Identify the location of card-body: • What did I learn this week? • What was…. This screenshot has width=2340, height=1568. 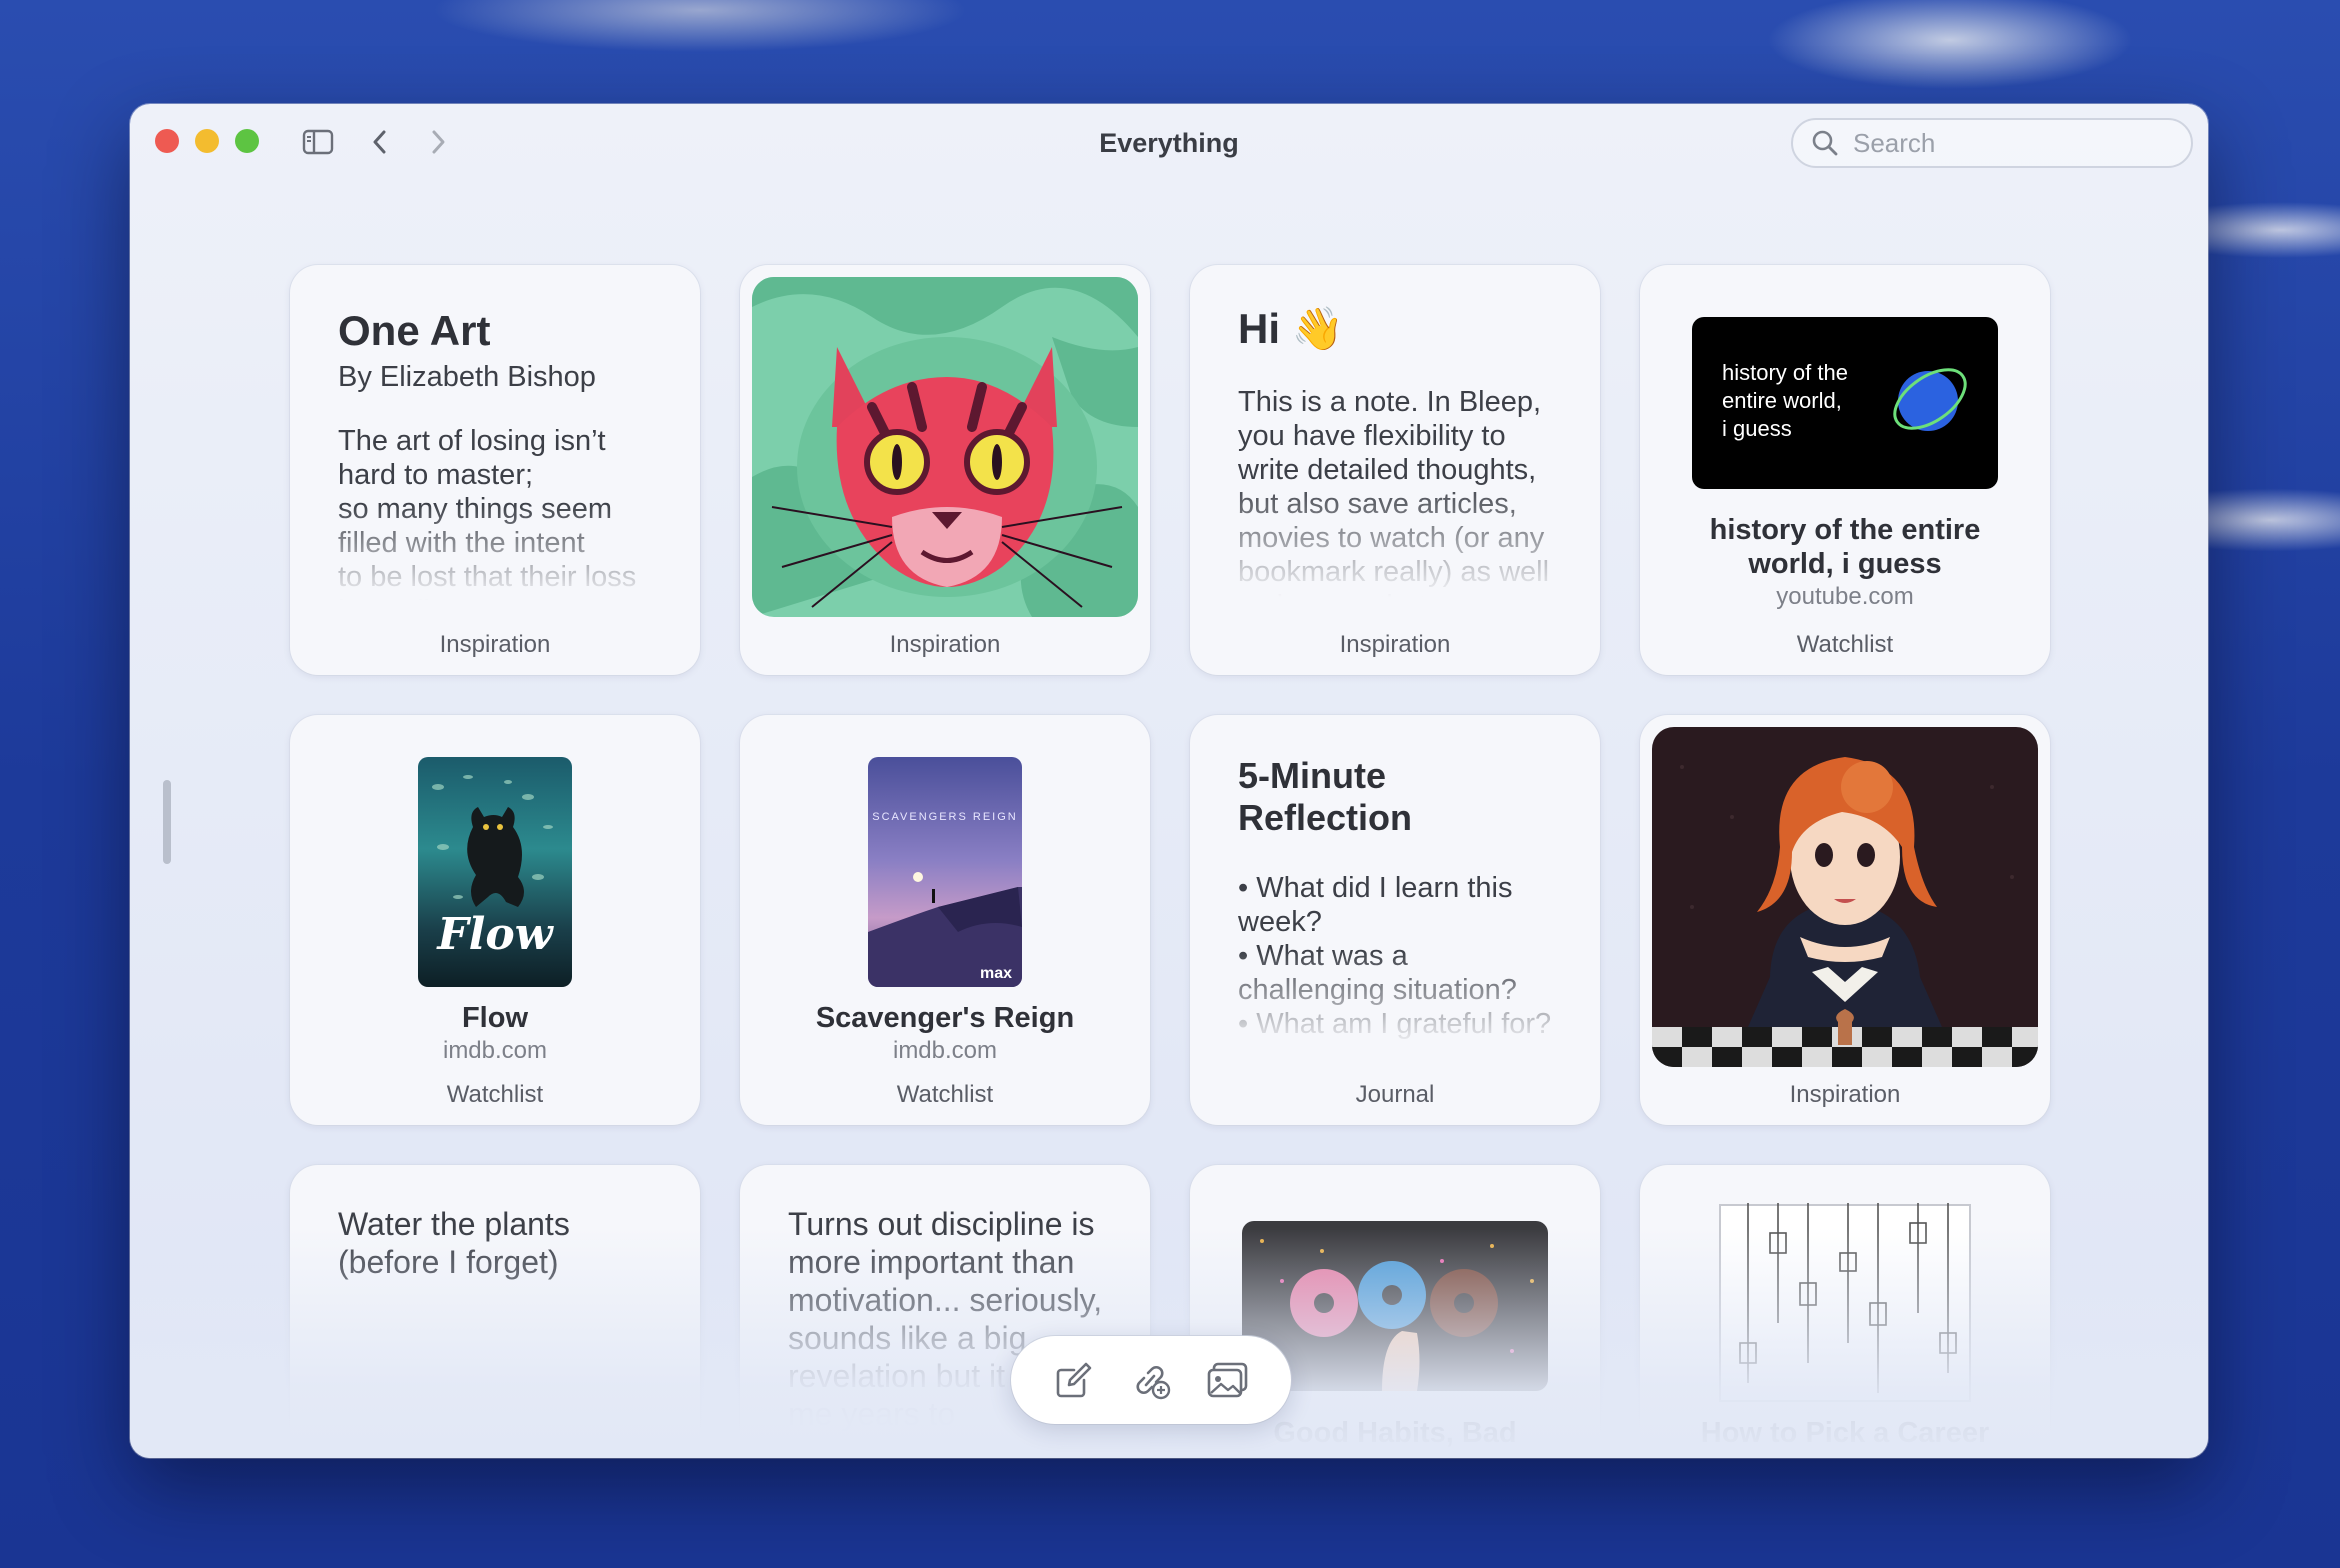
(1395, 956).